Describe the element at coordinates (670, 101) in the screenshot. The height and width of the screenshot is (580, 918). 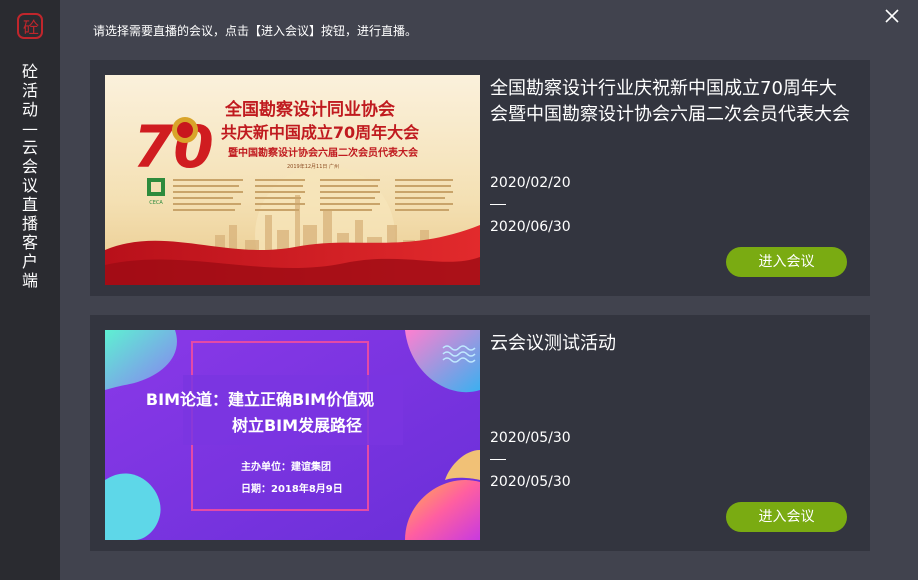
I see `meeting-title: 全国勘察设计行业庆祝新中国成立70周年大会暨中国勘察设计协会六届二次会员代表大会` at that location.